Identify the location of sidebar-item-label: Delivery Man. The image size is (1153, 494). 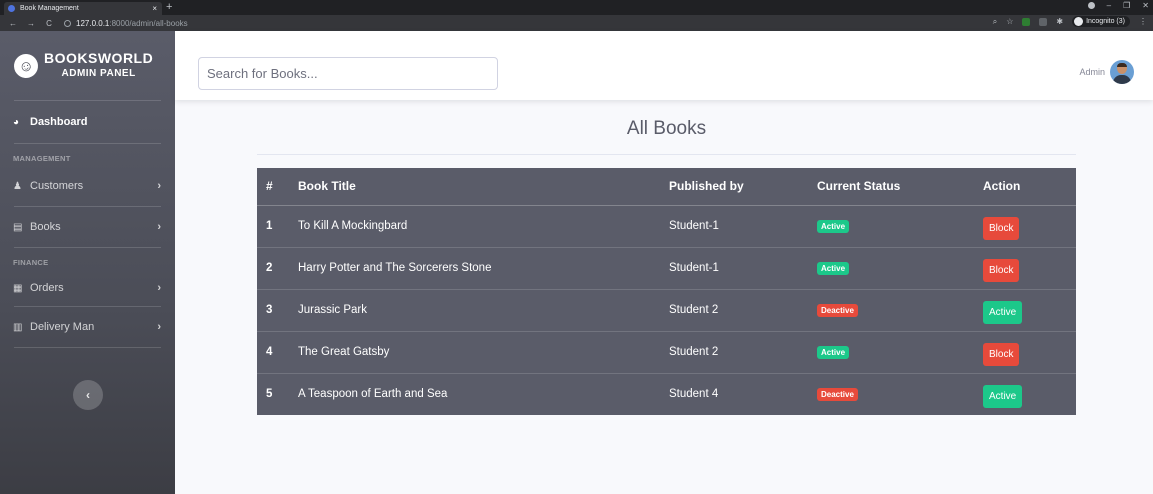
(62, 327).